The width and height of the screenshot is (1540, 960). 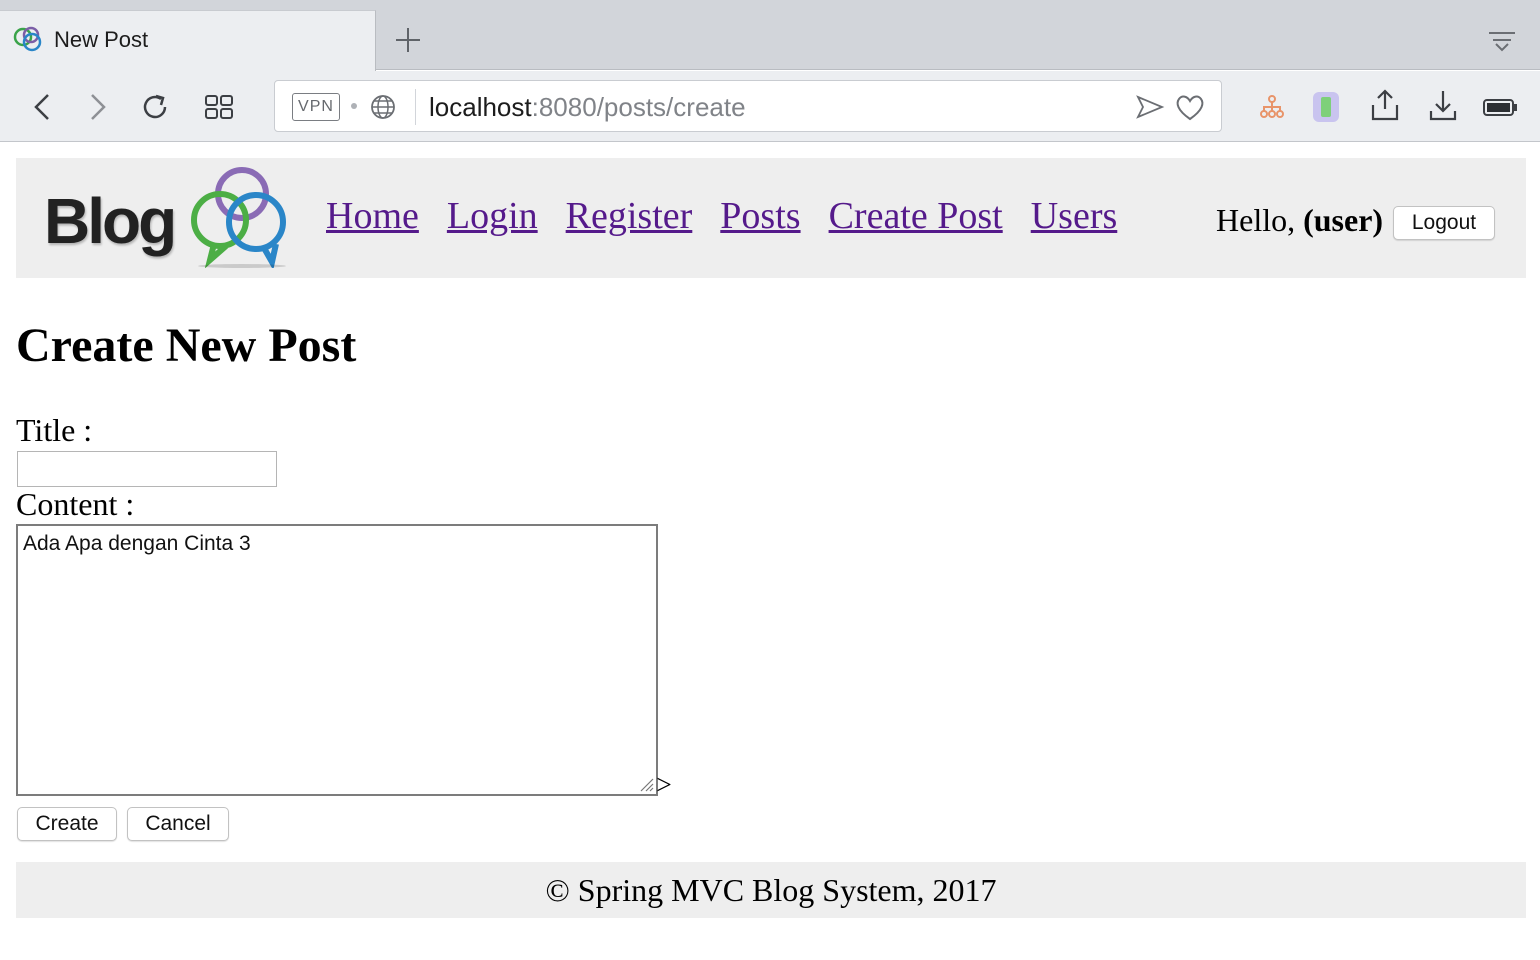 I want to click on create-button: Create, so click(x=67, y=824).